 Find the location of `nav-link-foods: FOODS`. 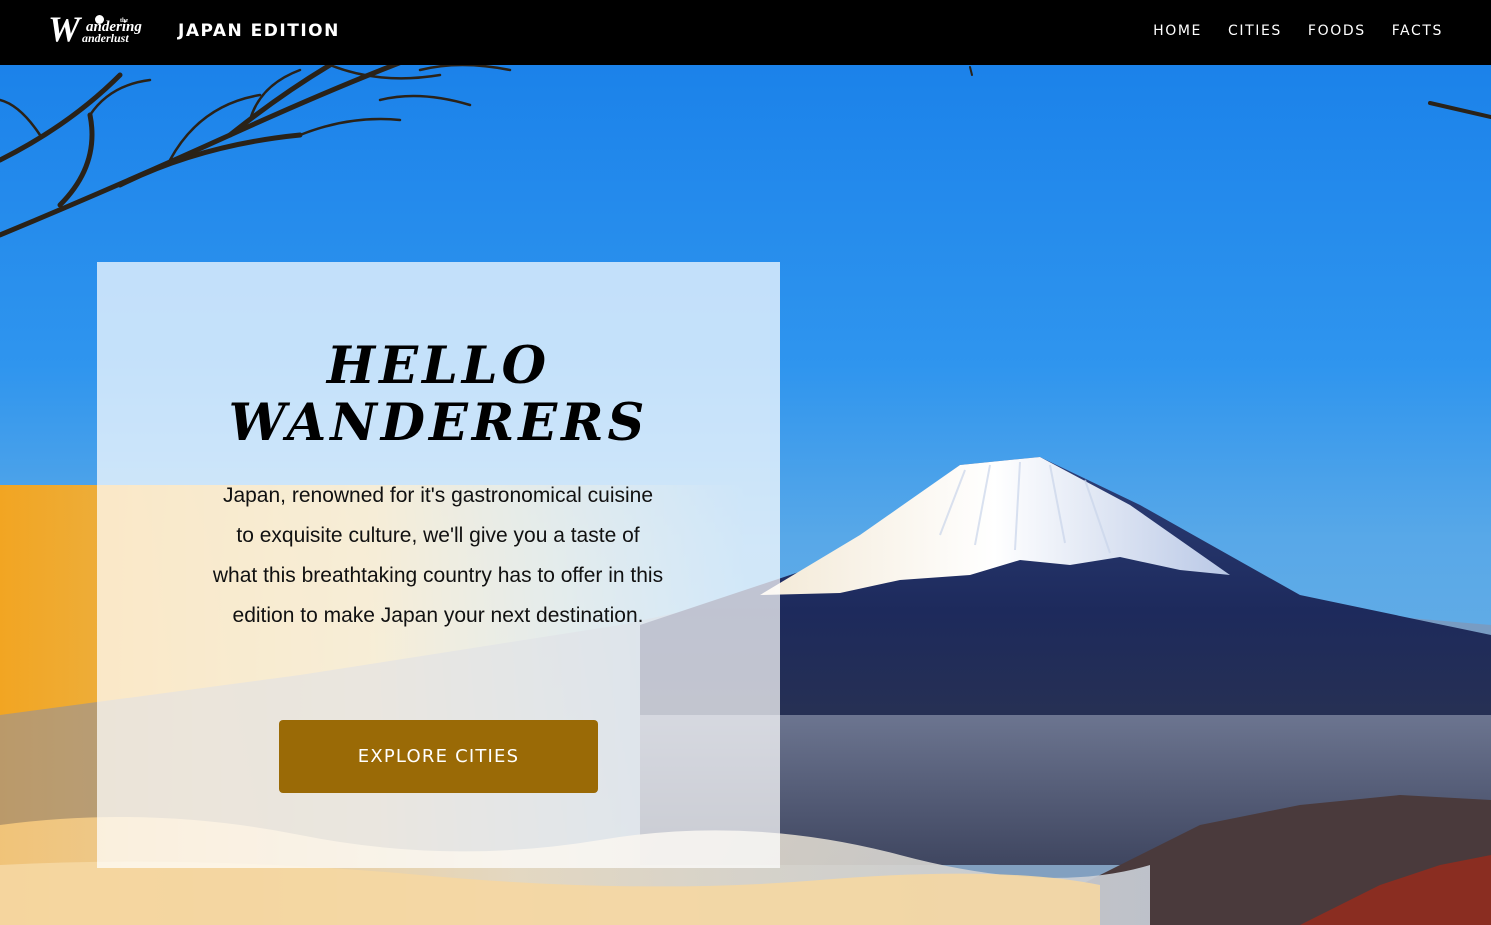

nav-link-foods: FOODS is located at coordinates (1337, 31).